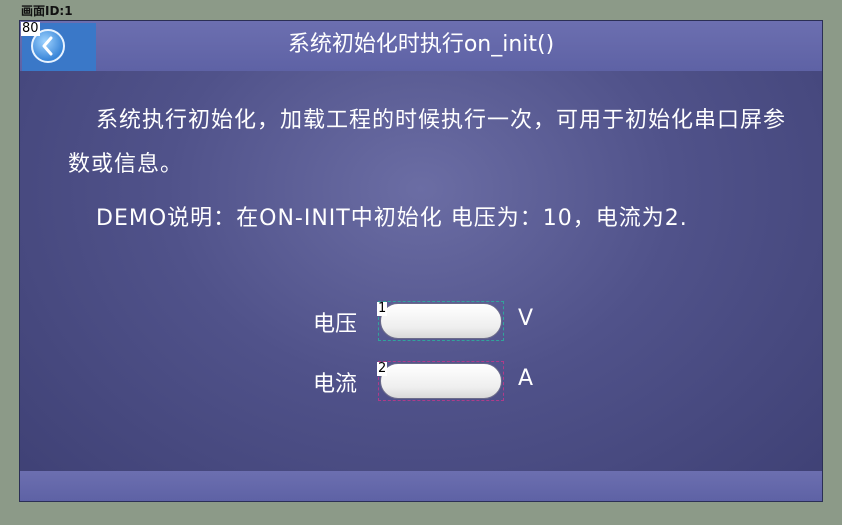 This screenshot has height=525, width=842. What do you see at coordinates (382, 308) in the screenshot?
I see `voltage-widget-id: 1` at bounding box center [382, 308].